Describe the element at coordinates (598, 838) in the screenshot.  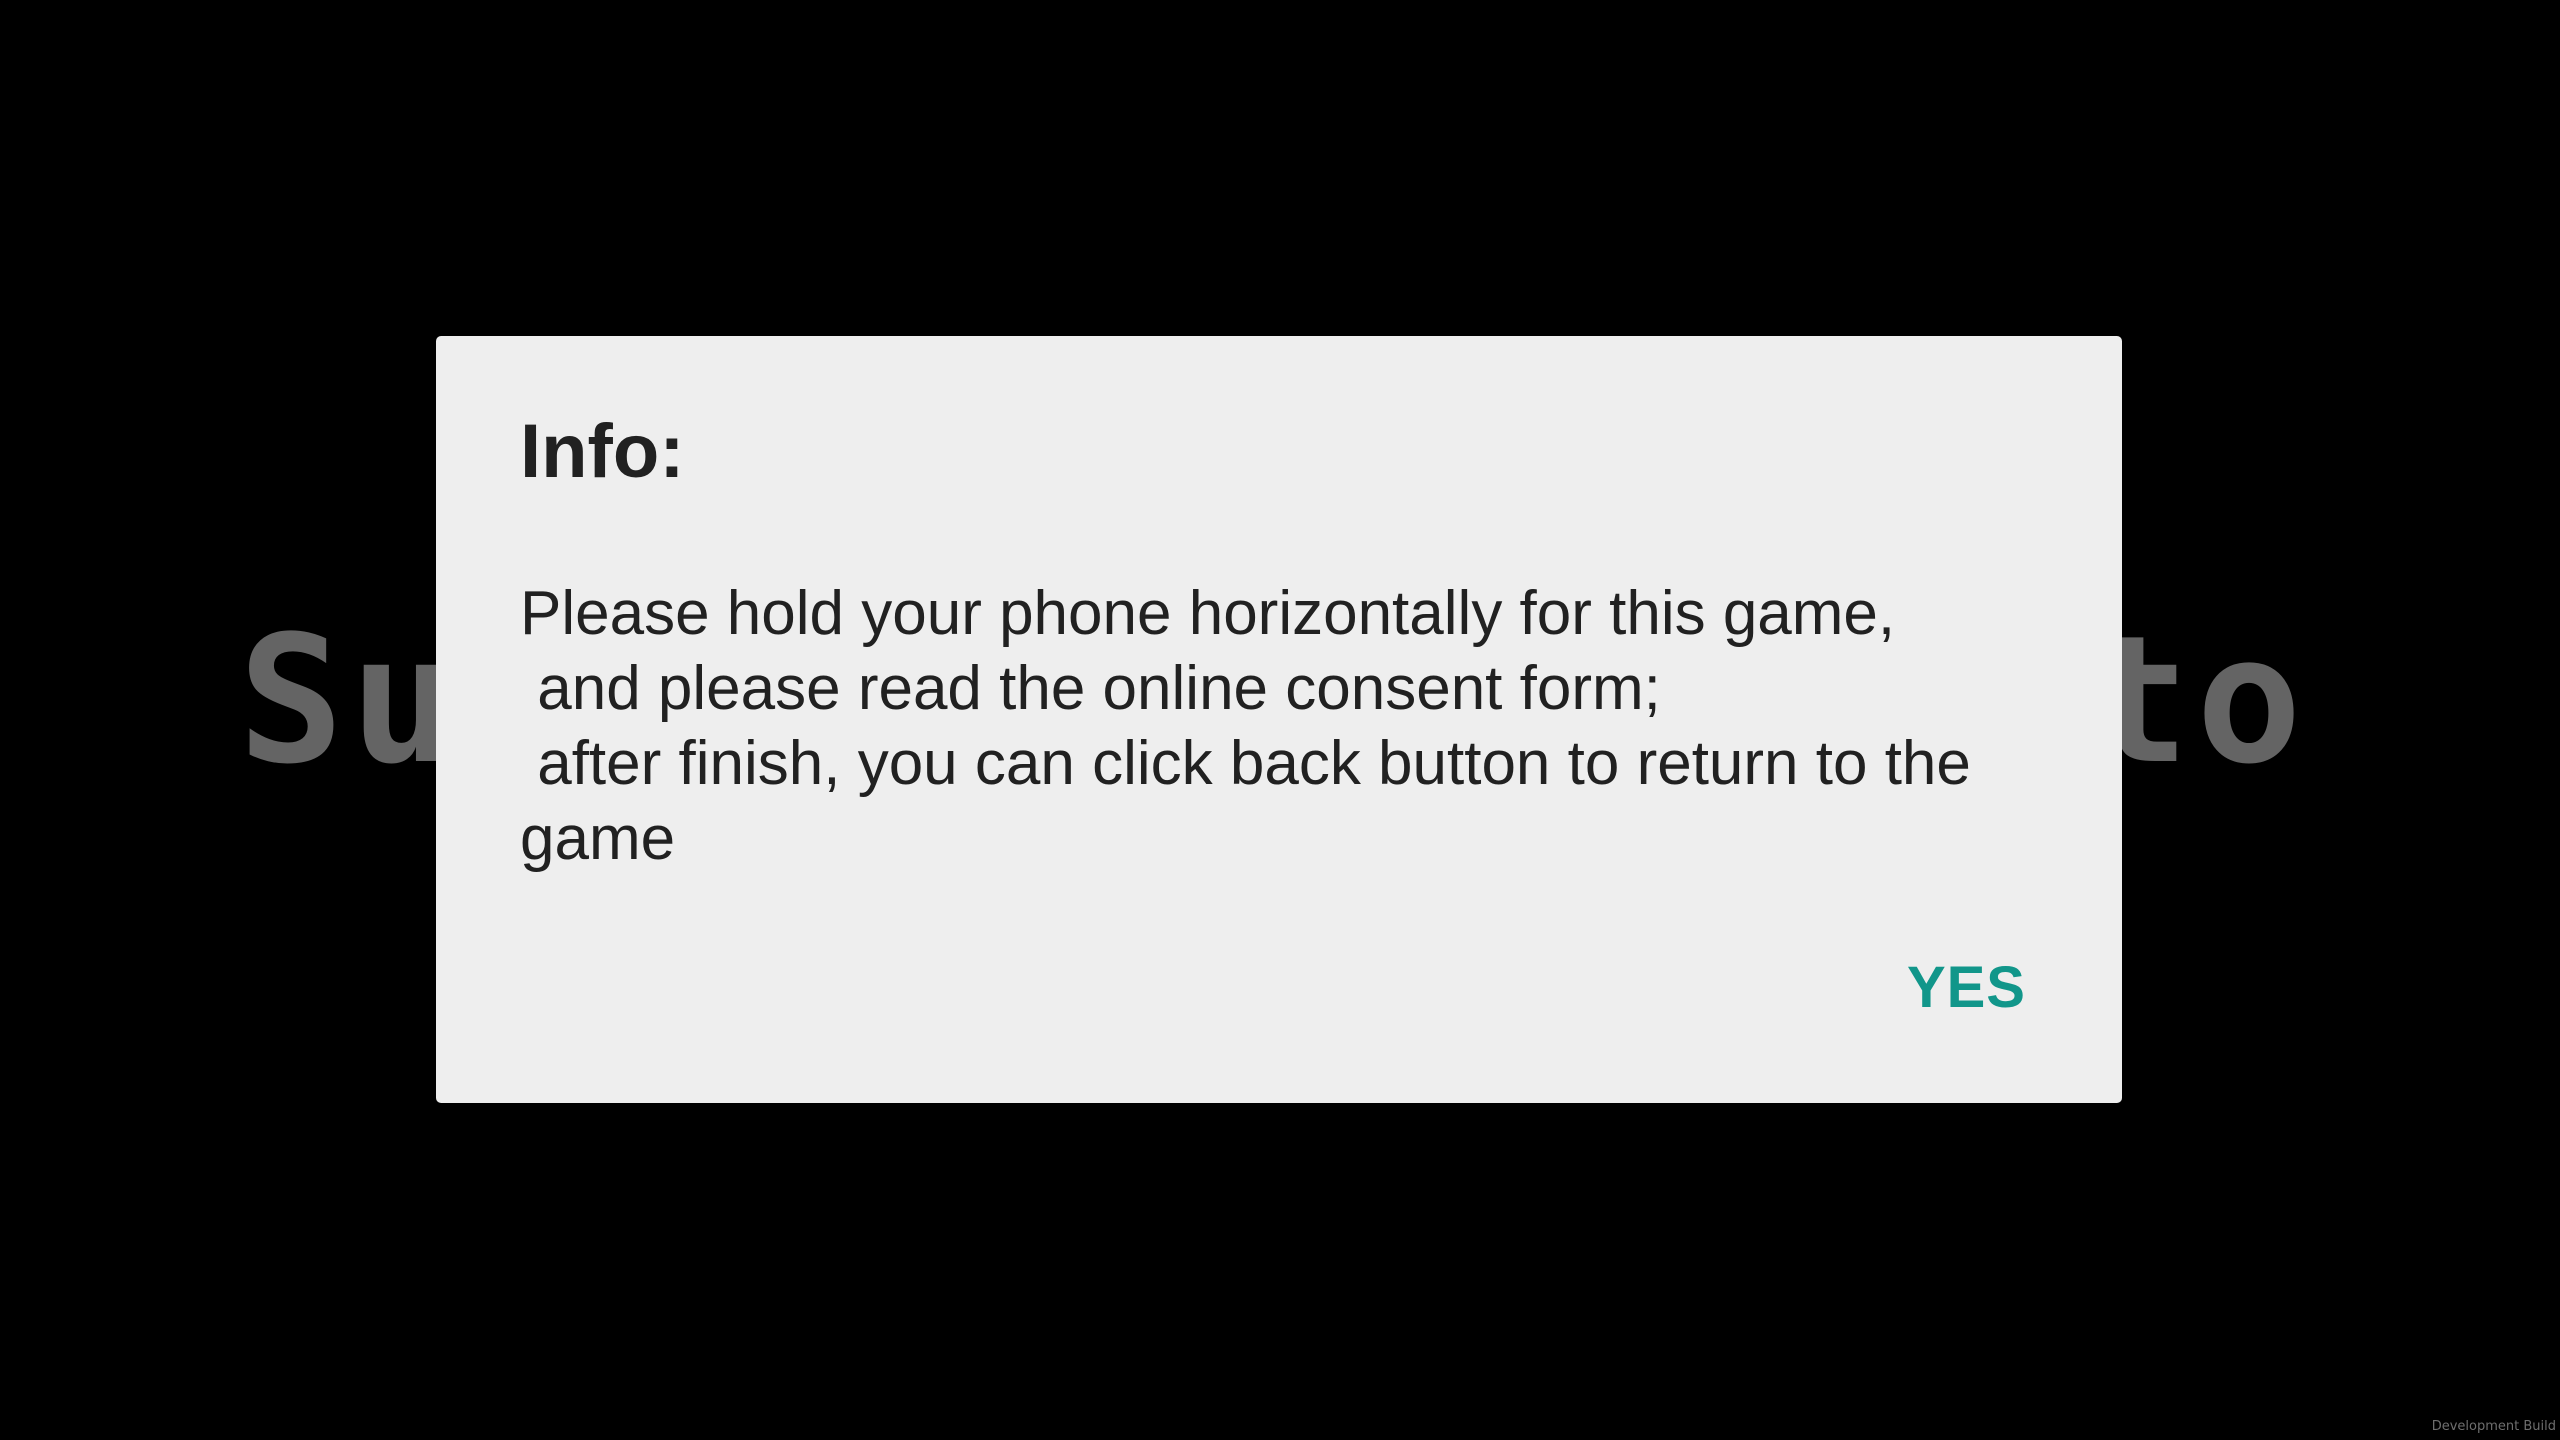
I see `dialog-message-line: game` at that location.